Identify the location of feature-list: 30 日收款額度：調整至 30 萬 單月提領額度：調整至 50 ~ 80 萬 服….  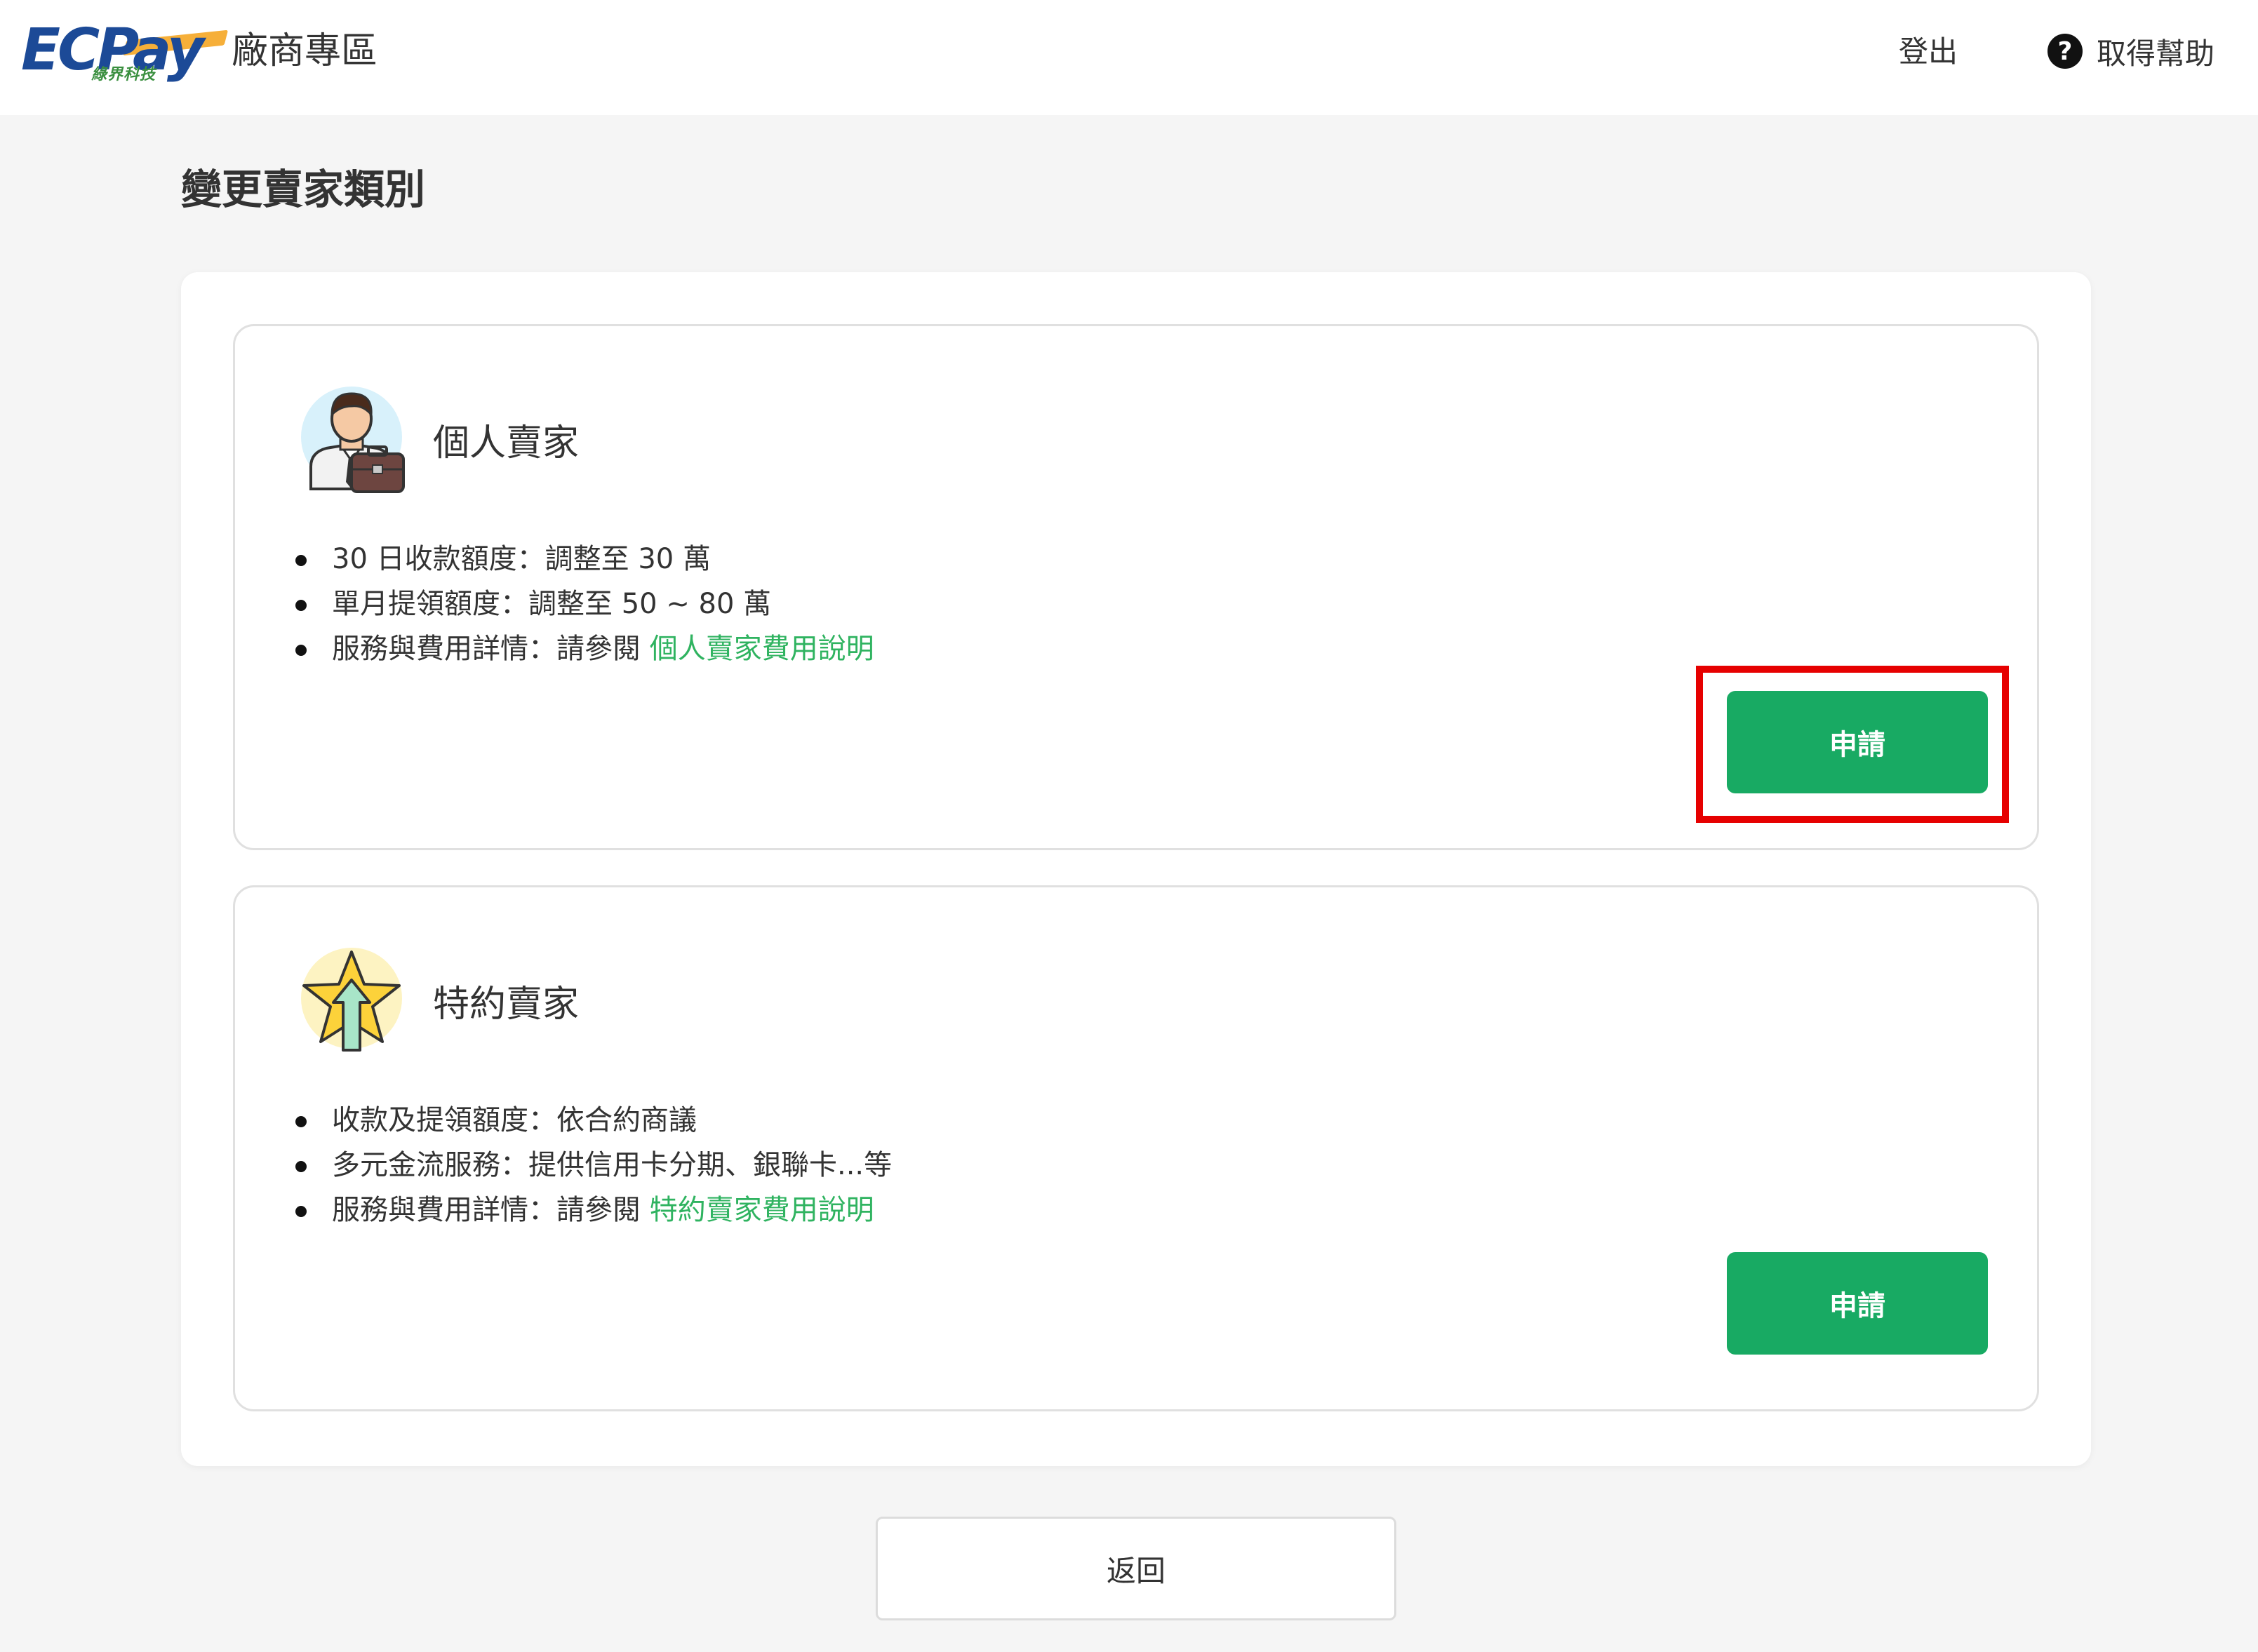
(583, 604).